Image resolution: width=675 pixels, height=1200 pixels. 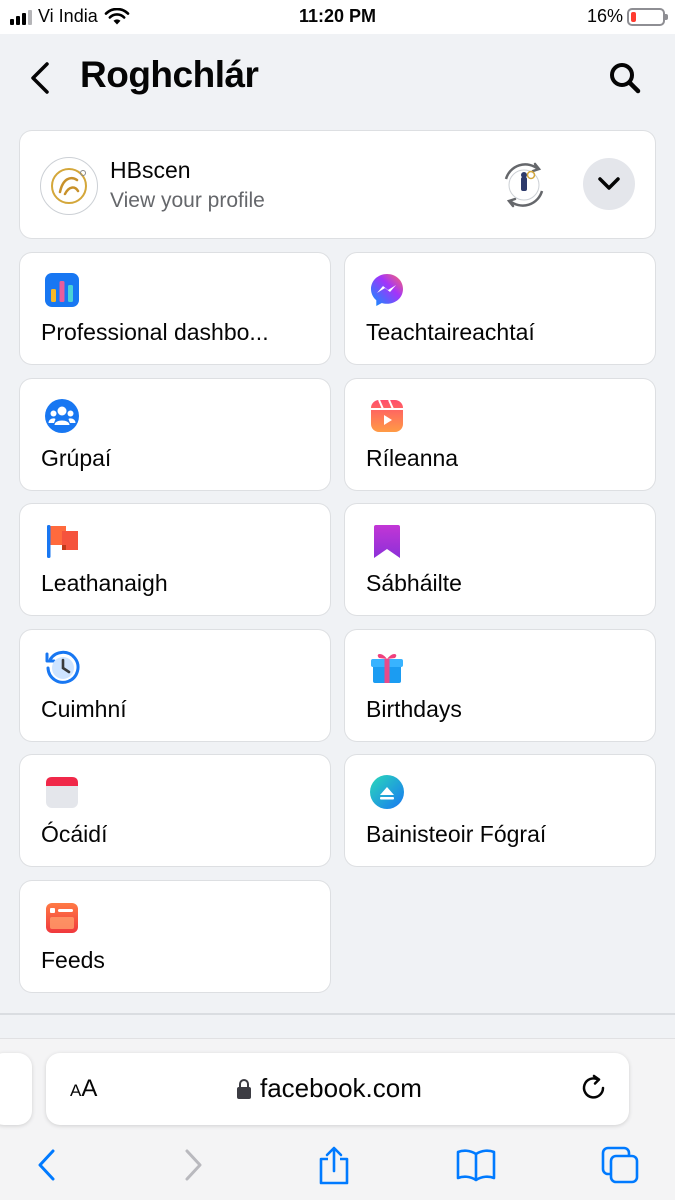 I want to click on account-dropdown-button, so click(x=609, y=184).